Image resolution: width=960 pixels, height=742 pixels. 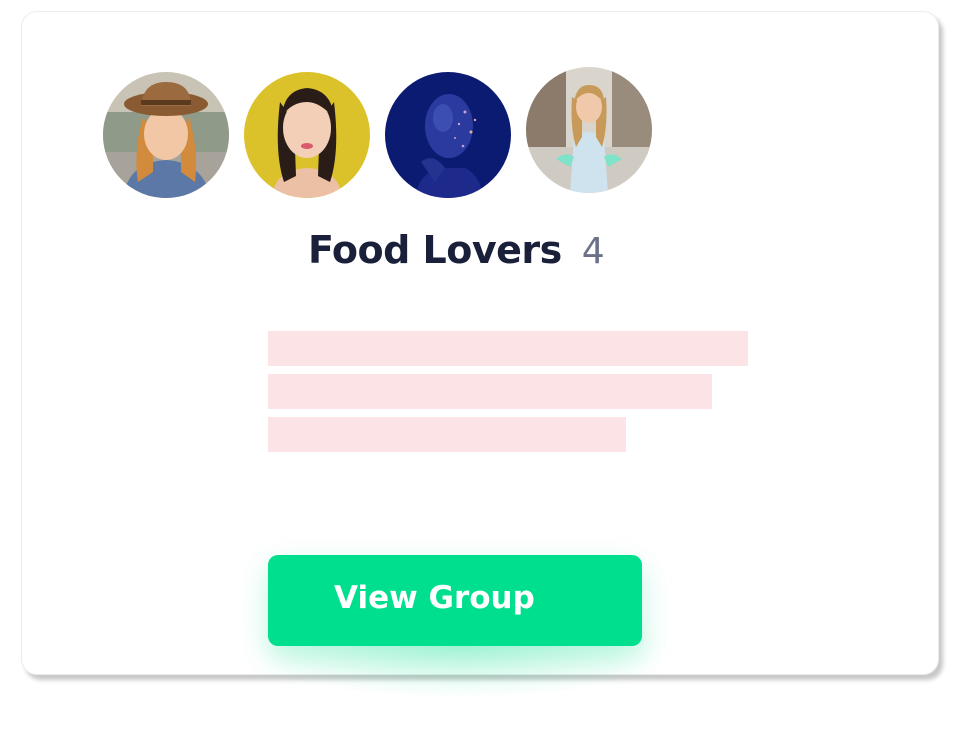 I want to click on view-group-label: View Group, so click(x=434, y=598).